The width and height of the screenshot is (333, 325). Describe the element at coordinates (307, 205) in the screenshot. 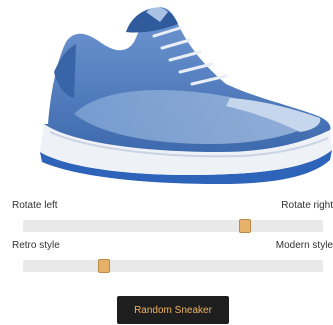

I see `rotate-right-label: Rotate right` at that location.